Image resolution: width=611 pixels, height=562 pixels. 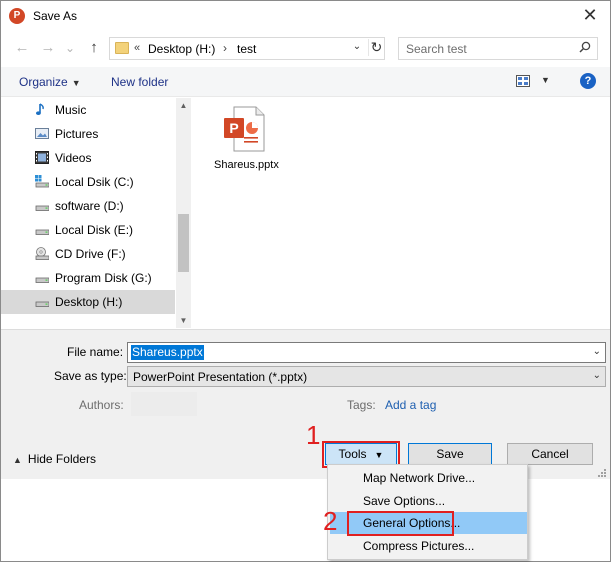 What do you see at coordinates (376, 47) in the screenshot?
I see `refresh-icon: ↻` at bounding box center [376, 47].